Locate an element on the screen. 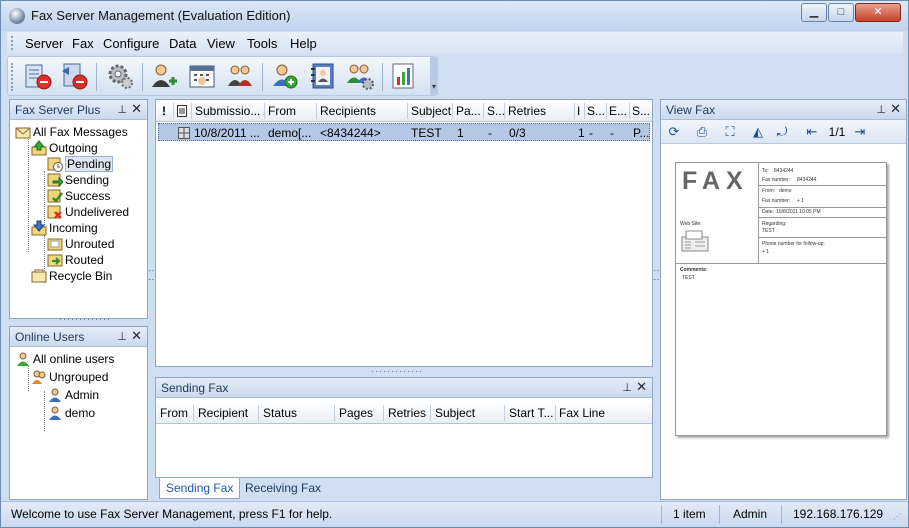 The height and width of the screenshot is (528, 909). menu-help: Help is located at coordinates (303, 43).